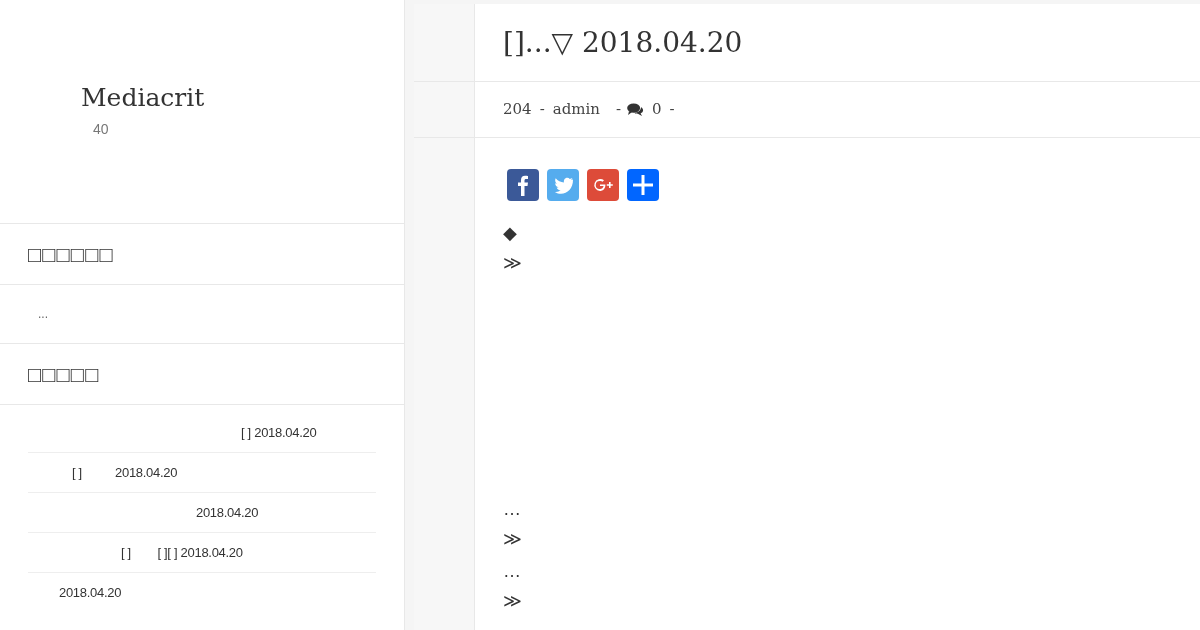  What do you see at coordinates (603, 185) in the screenshot?
I see `google-plus-icon` at bounding box center [603, 185].